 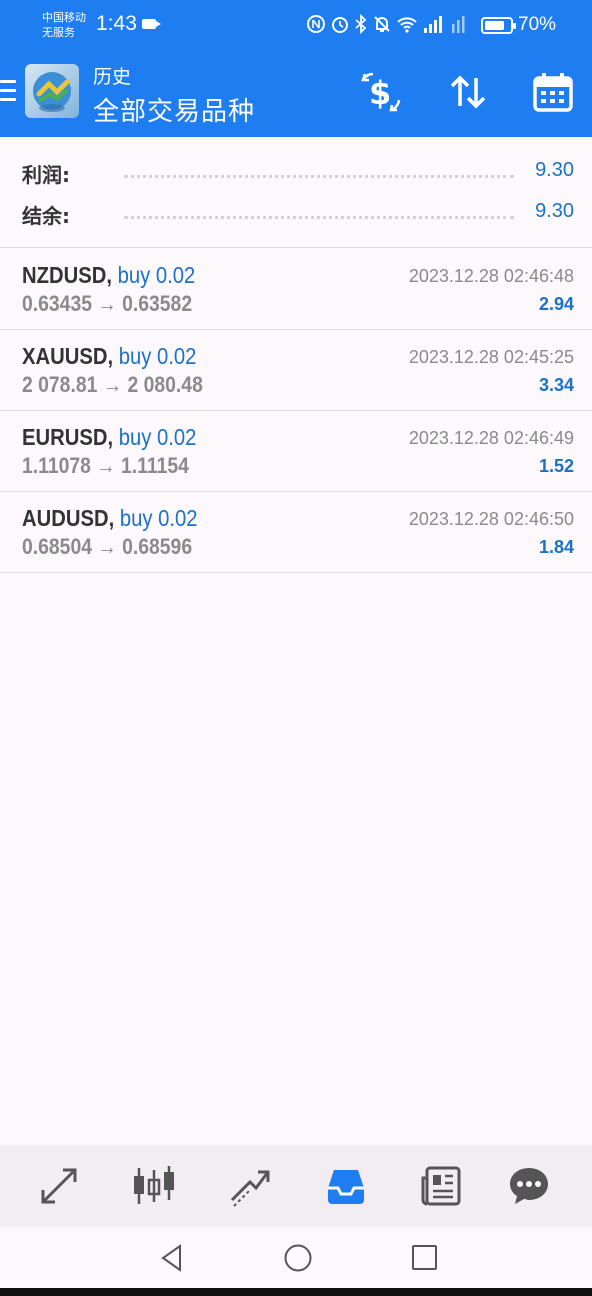 I want to click on page-subtitle: 历史, so click(x=112, y=77).